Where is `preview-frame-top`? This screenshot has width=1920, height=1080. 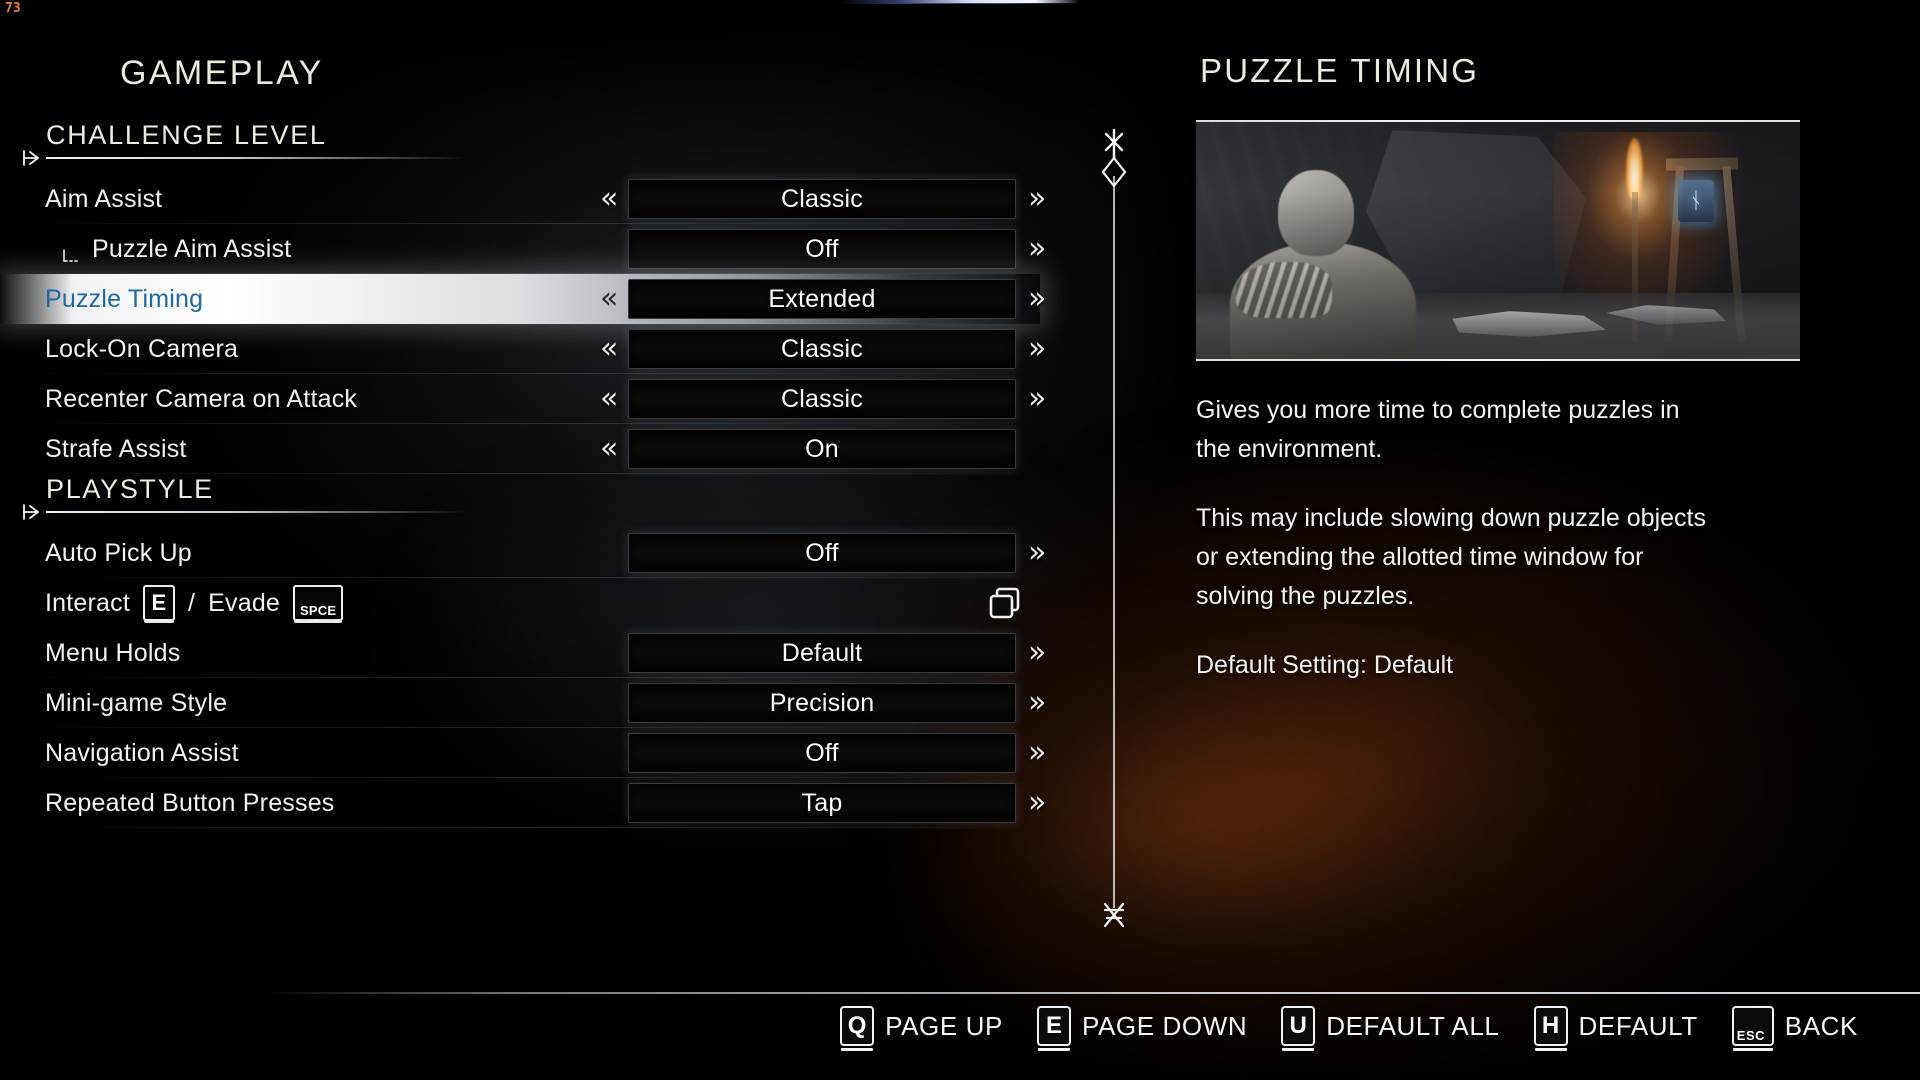 preview-frame-top is located at coordinates (1498, 121).